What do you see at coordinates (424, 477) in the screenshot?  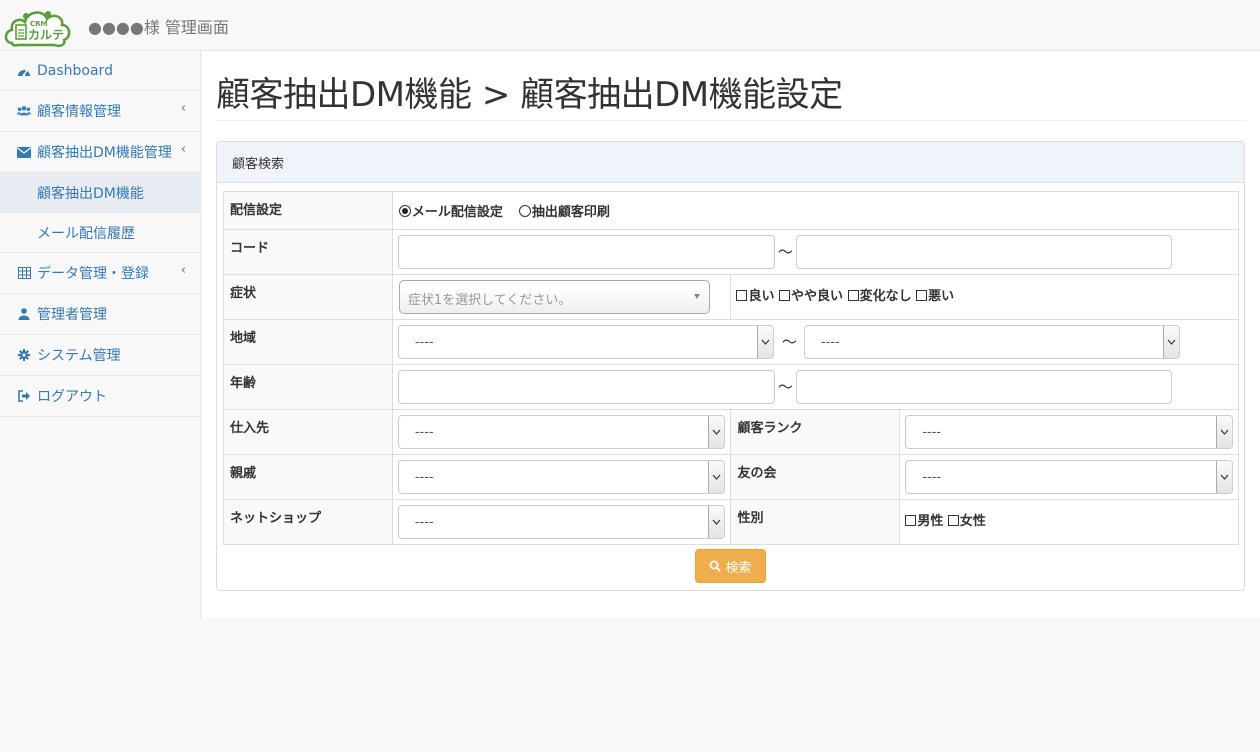 I see `relatives-value: ----` at bounding box center [424, 477].